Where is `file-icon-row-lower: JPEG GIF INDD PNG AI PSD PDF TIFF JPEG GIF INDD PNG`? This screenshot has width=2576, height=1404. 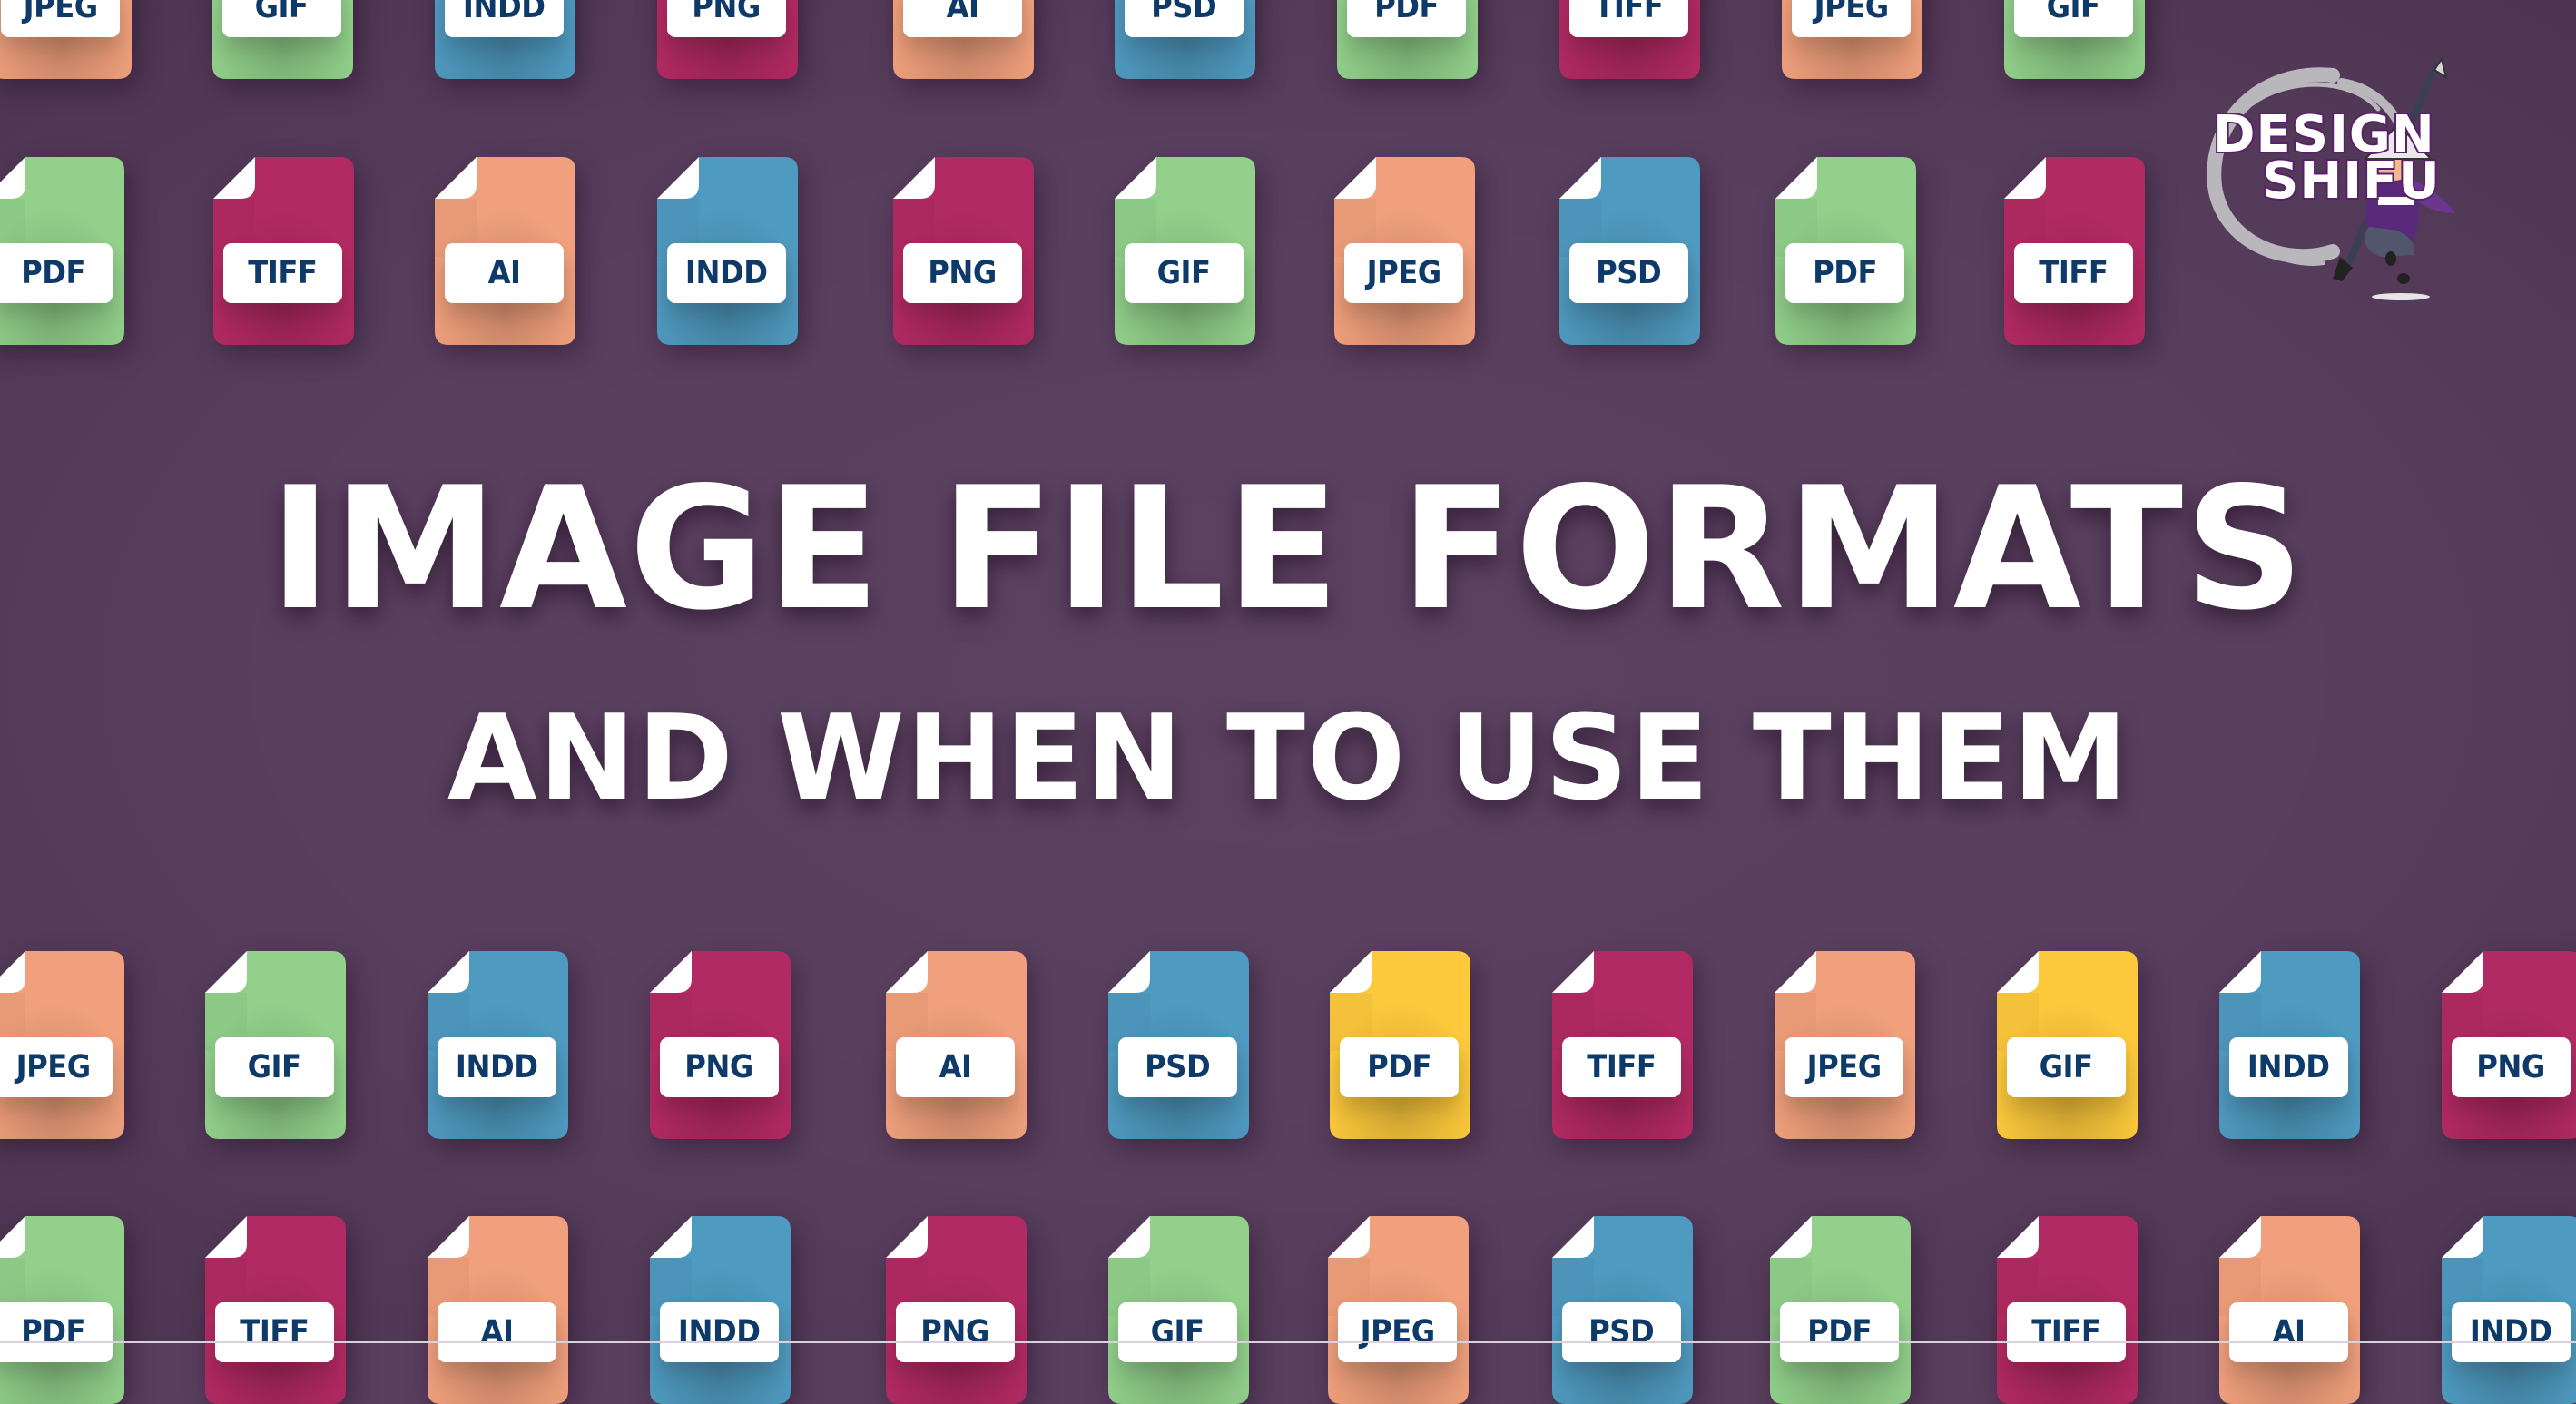 file-icon-row-lower: JPEG GIF INDD PNG AI PSD PDF TIFF JPEG GIF INDD PNG is located at coordinates (1288, 1045).